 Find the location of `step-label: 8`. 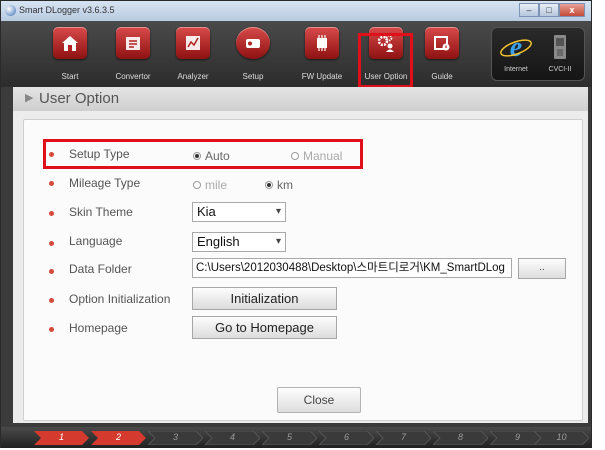

step-label: 8 is located at coordinates (460, 437).